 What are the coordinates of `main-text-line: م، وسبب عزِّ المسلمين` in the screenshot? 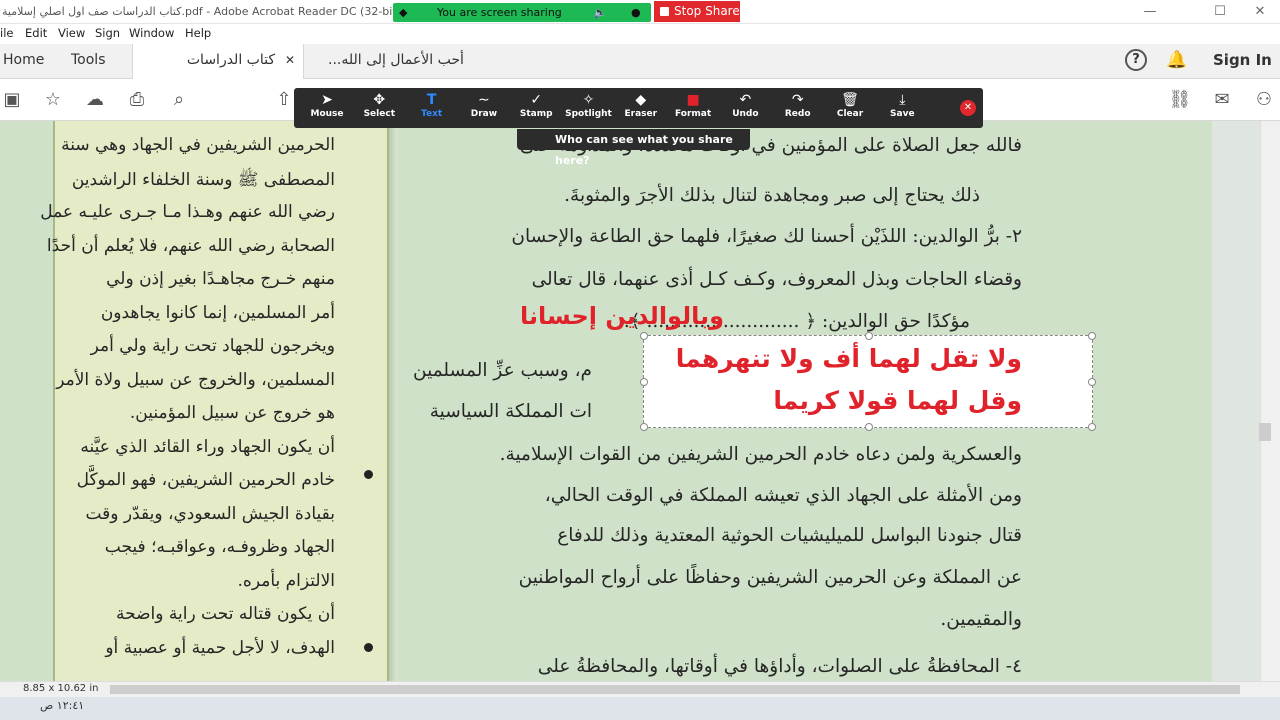 It's located at (502, 370).